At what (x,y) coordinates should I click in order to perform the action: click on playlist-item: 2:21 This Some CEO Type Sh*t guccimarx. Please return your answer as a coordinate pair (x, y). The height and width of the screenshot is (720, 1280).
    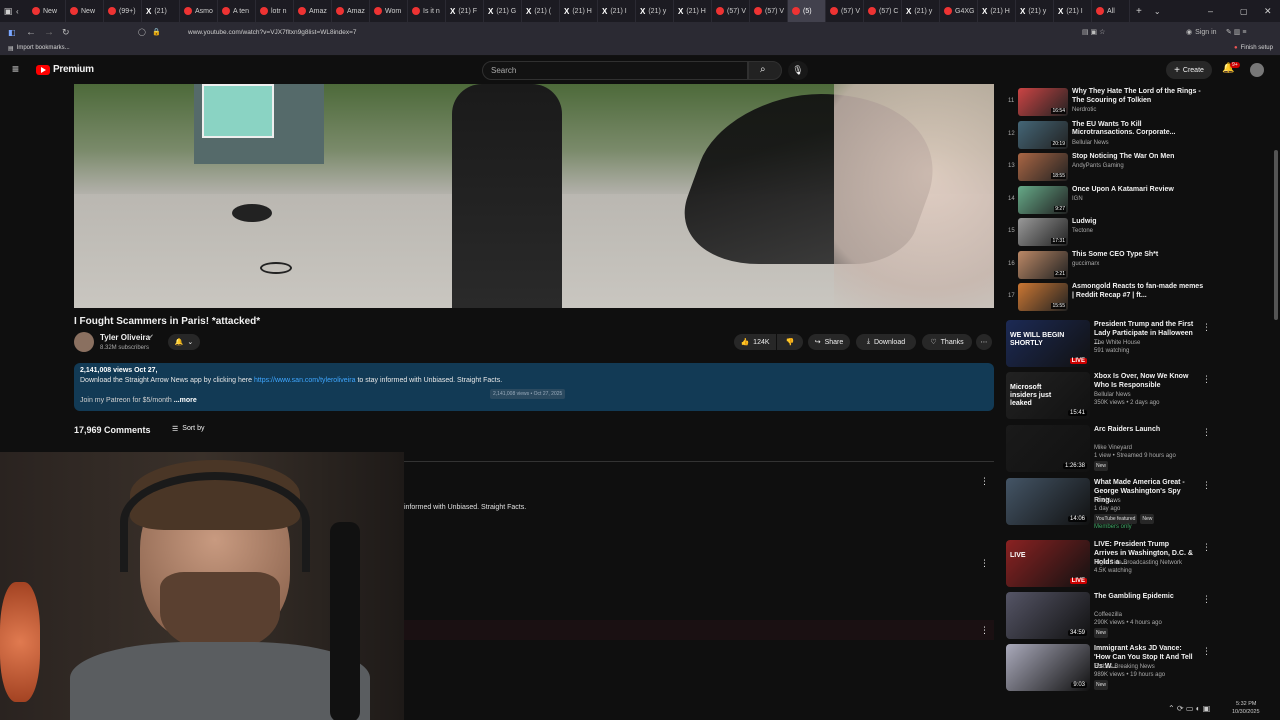
    Looking at the image, I should click on (1111, 265).